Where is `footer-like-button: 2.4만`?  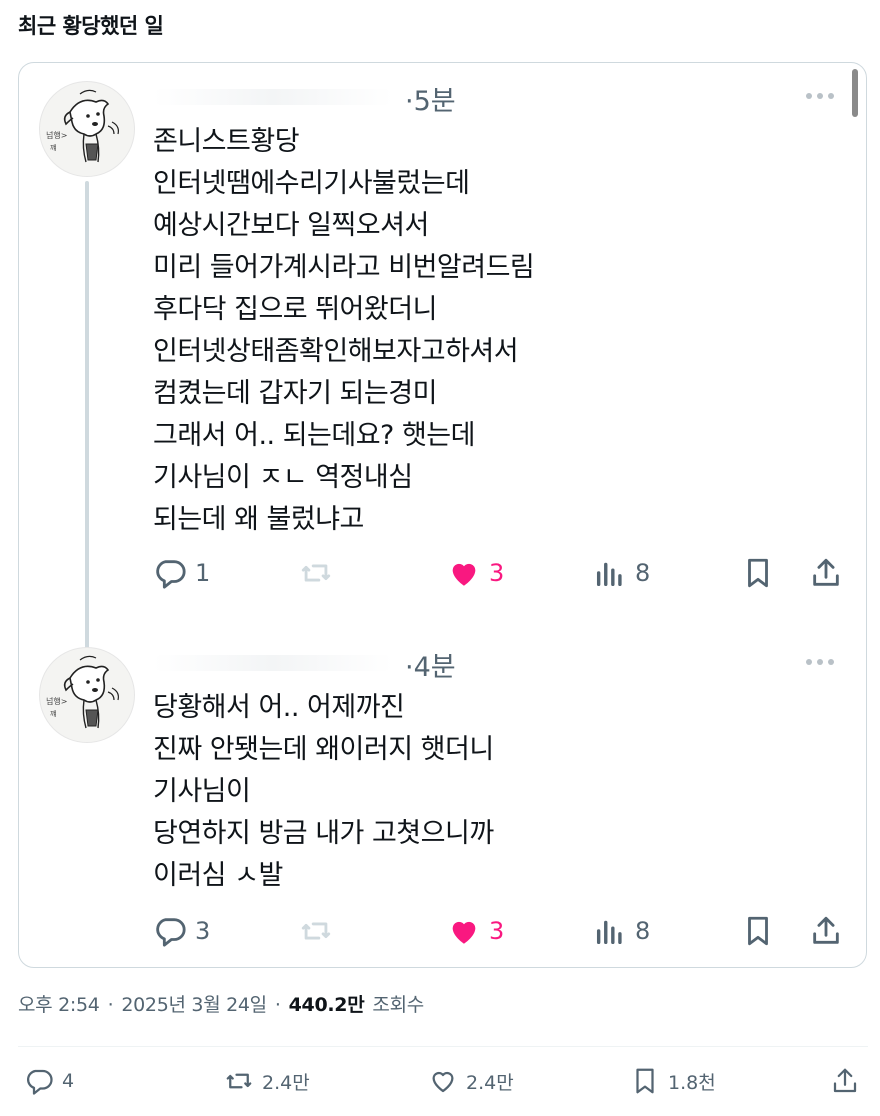 footer-like-button: 2.4만 is located at coordinates (471, 1081).